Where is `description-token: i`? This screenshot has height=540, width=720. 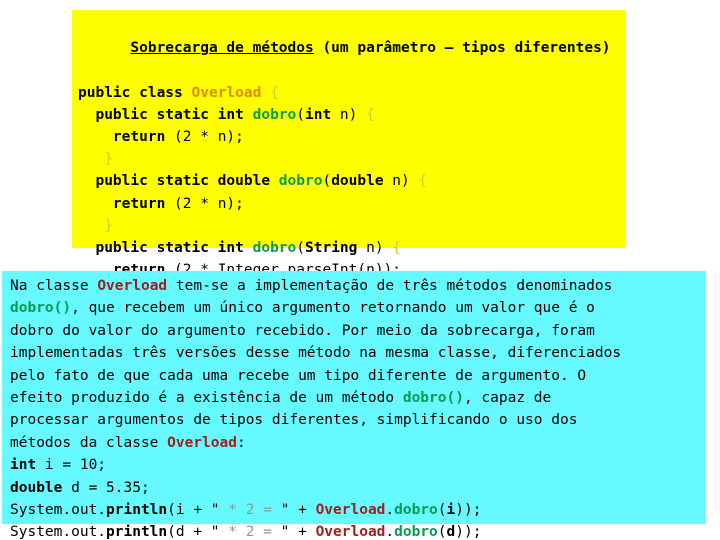 description-token: i is located at coordinates (451, 510).